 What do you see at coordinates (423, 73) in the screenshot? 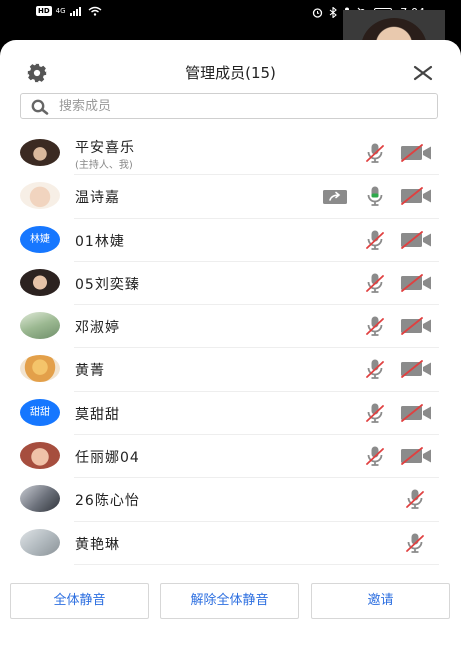
I see `close-icon` at bounding box center [423, 73].